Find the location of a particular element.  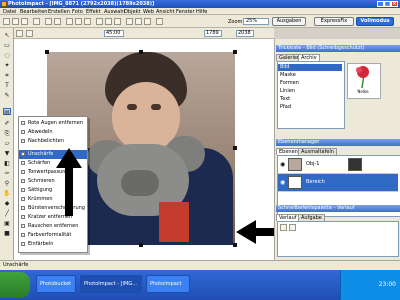

brush-tool-icon: ✐ is located at coordinates (7, 123).